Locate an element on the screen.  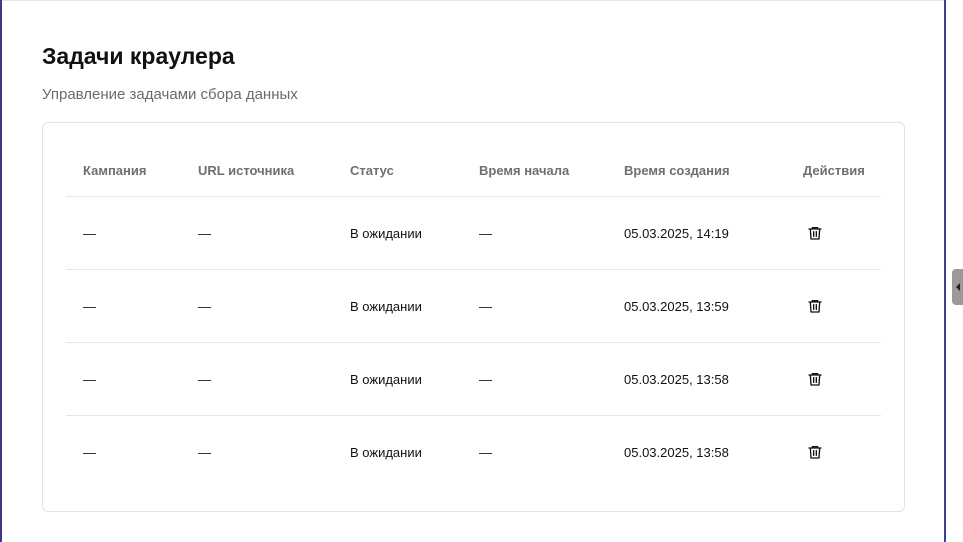
table-row: — — В ожидании — 05.03.2025, 13:59 is located at coordinates (473, 306).